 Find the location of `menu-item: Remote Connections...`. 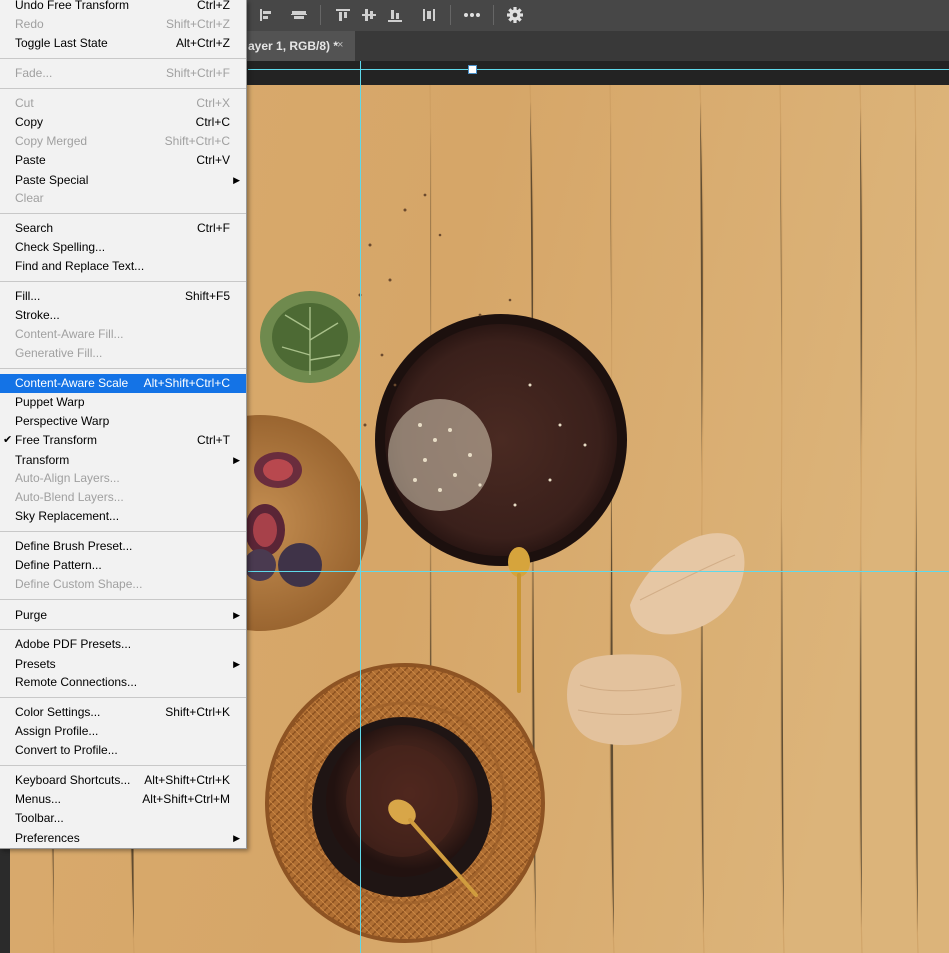

menu-item: Remote Connections... is located at coordinates (123, 682).